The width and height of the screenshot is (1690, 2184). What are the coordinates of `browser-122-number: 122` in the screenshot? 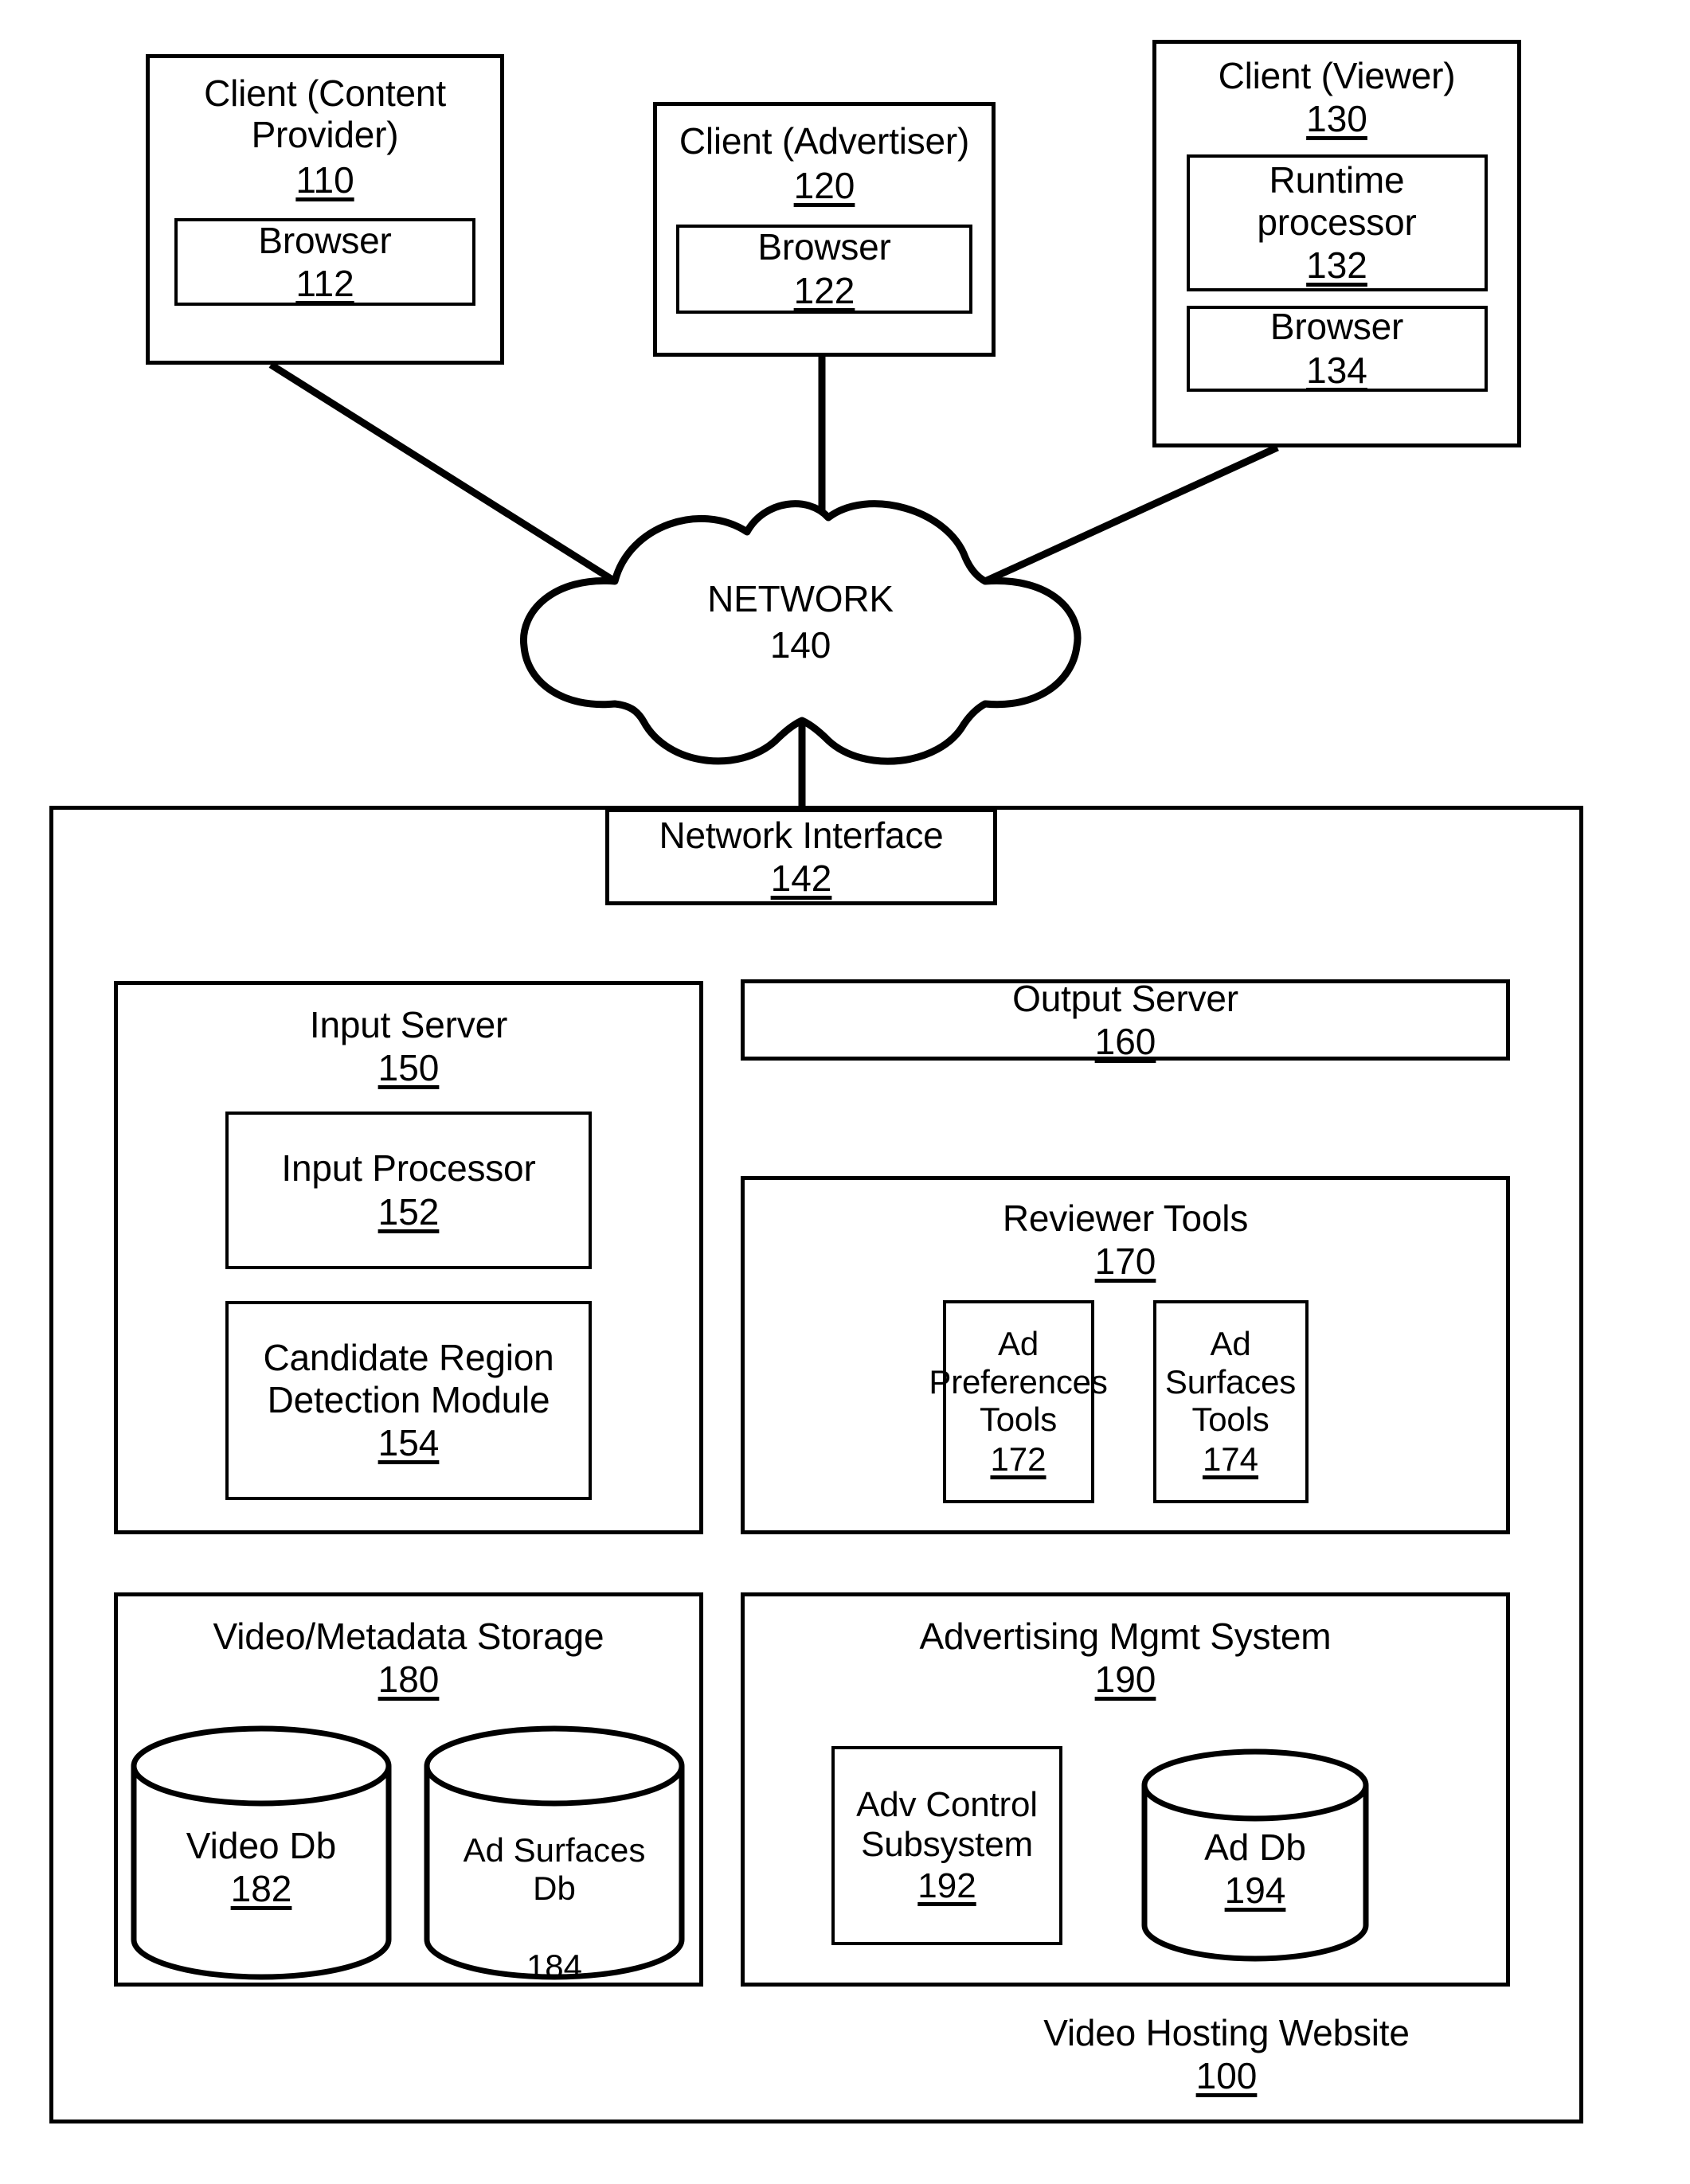 It's located at (824, 290).